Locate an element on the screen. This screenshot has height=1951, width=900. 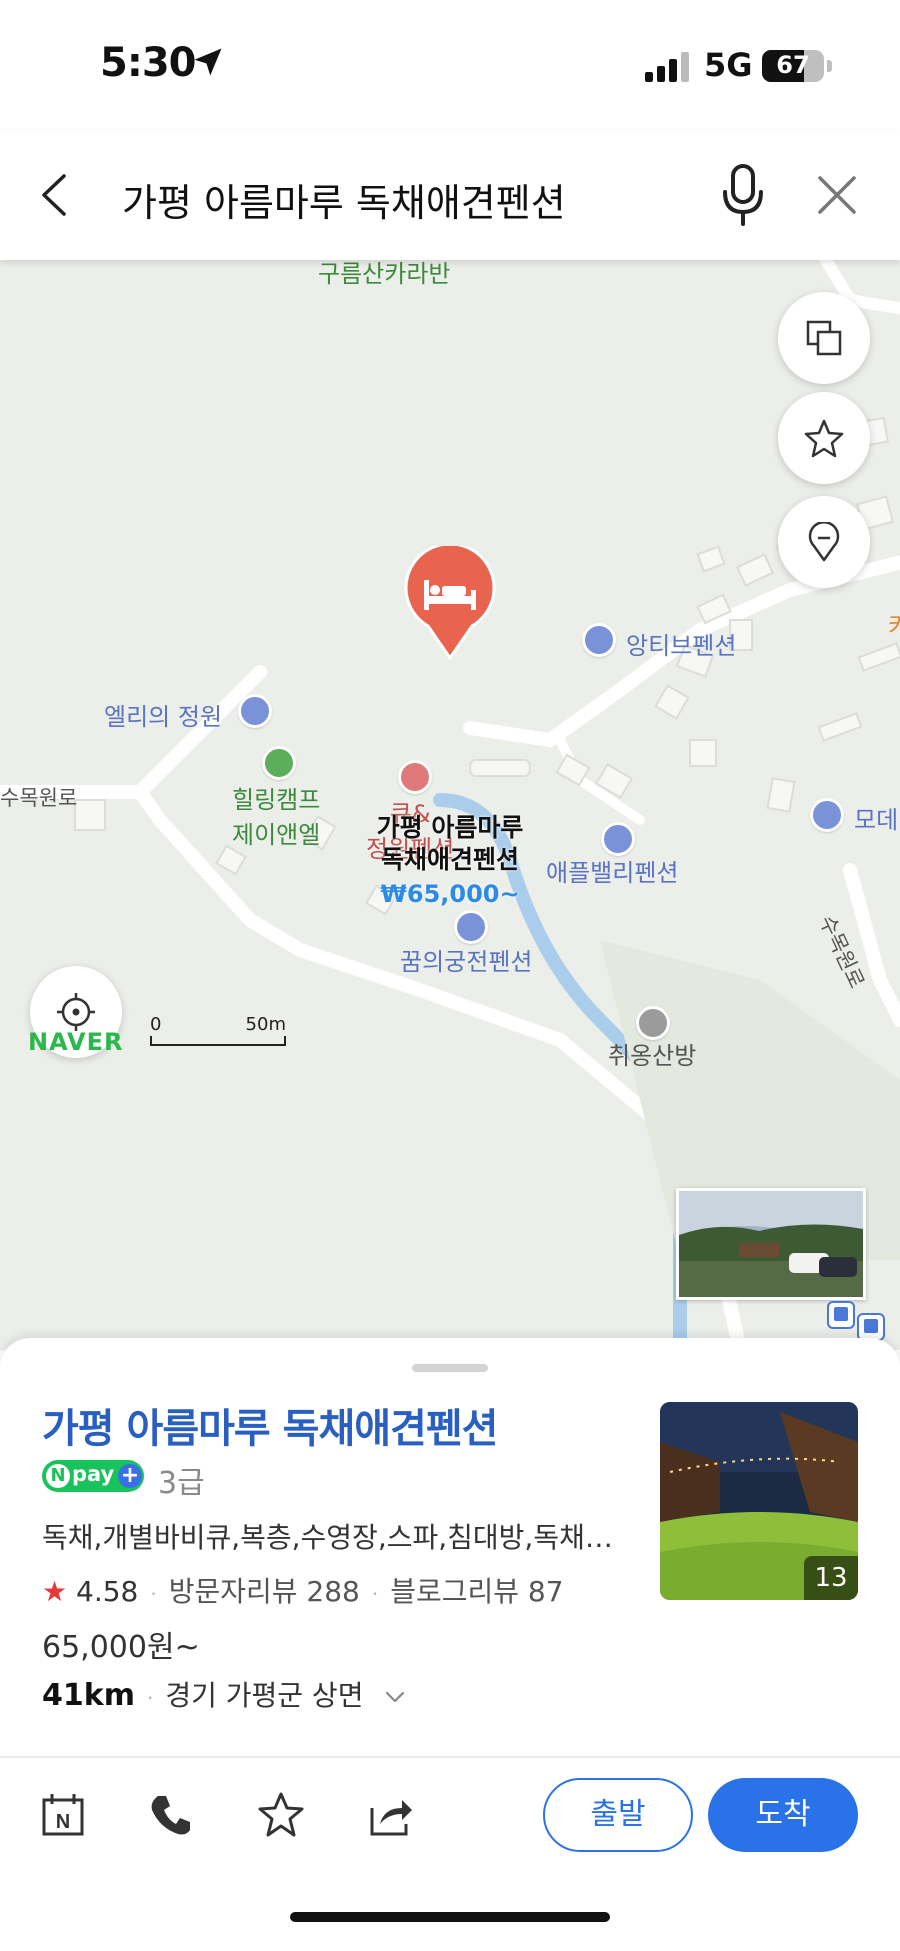
lodging-pin-icon is located at coordinates (450, 604).